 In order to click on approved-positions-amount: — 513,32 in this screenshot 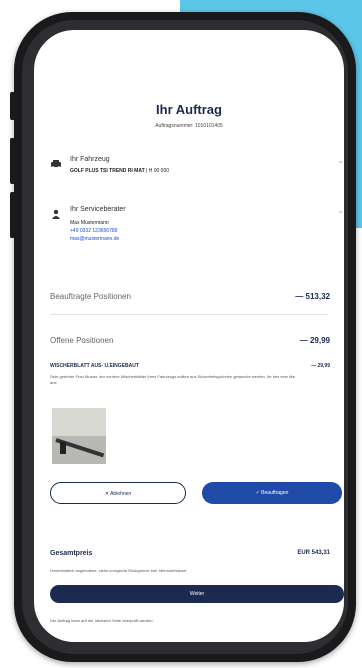, I will do `click(312, 296)`.